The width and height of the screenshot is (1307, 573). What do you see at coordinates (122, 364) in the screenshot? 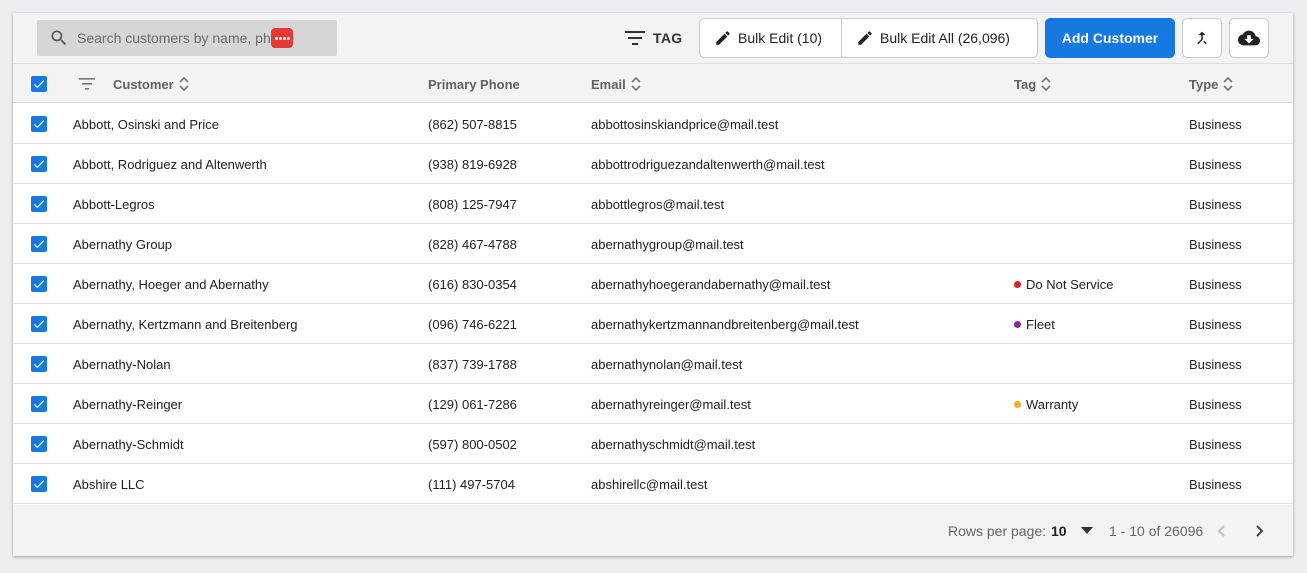
I see `cell-customer: Abernathy-Nolan` at bounding box center [122, 364].